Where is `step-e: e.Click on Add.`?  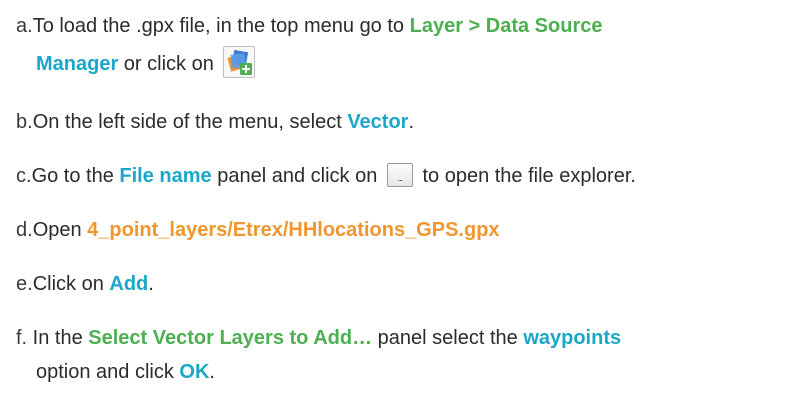
step-e: e.Click on Add. is located at coordinates (405, 284).